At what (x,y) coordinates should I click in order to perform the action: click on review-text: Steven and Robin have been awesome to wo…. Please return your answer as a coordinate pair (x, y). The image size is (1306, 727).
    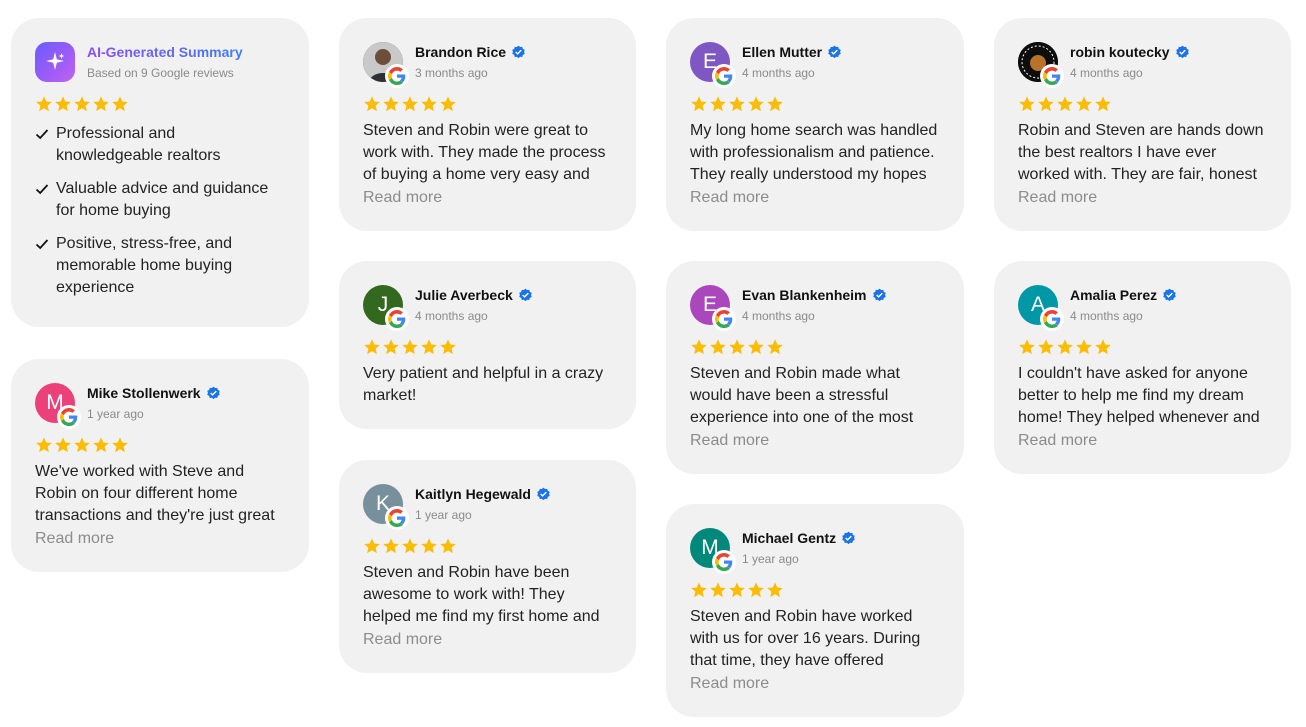
    Looking at the image, I should click on (481, 594).